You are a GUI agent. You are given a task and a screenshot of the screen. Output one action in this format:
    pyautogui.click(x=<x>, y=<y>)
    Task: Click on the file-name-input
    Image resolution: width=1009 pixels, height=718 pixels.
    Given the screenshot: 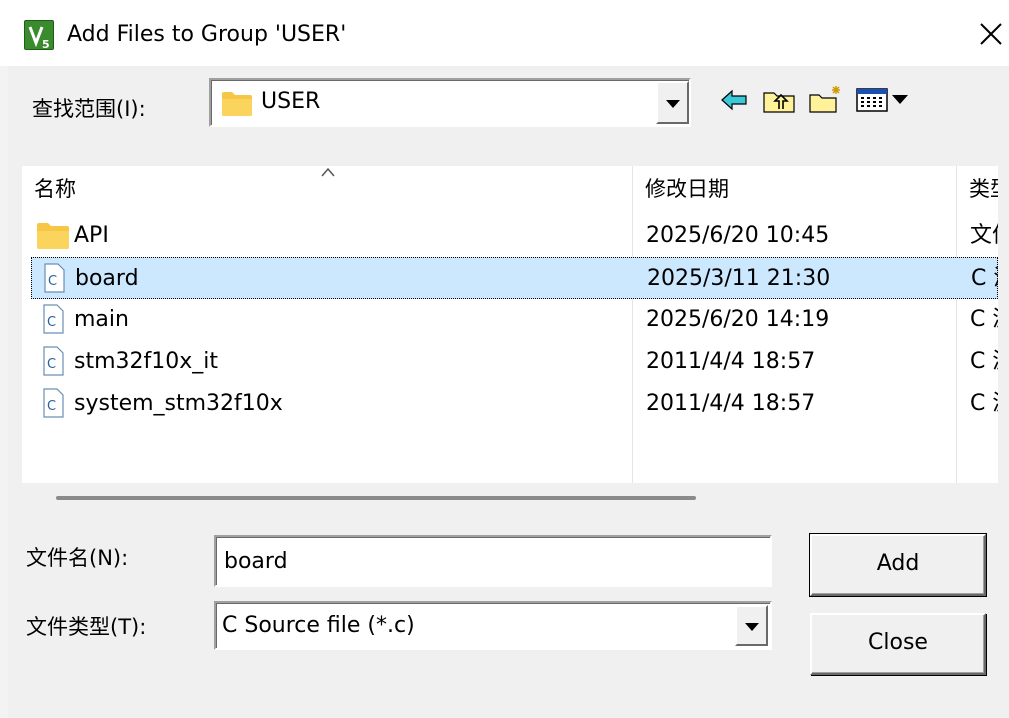 What is the action you would take?
    pyautogui.click(x=493, y=561)
    